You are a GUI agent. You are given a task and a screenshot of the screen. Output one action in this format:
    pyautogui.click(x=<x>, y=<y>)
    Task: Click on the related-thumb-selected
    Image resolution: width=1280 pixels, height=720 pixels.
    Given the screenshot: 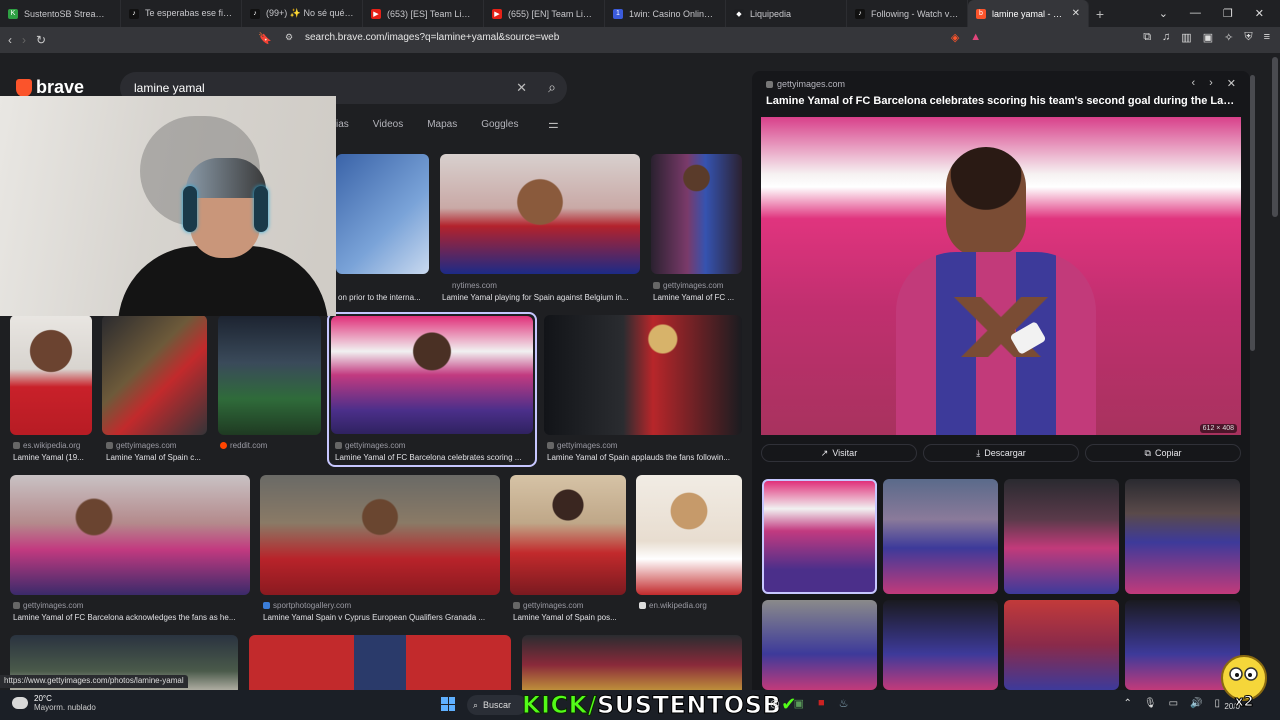 What is the action you would take?
    pyautogui.click(x=819, y=536)
    